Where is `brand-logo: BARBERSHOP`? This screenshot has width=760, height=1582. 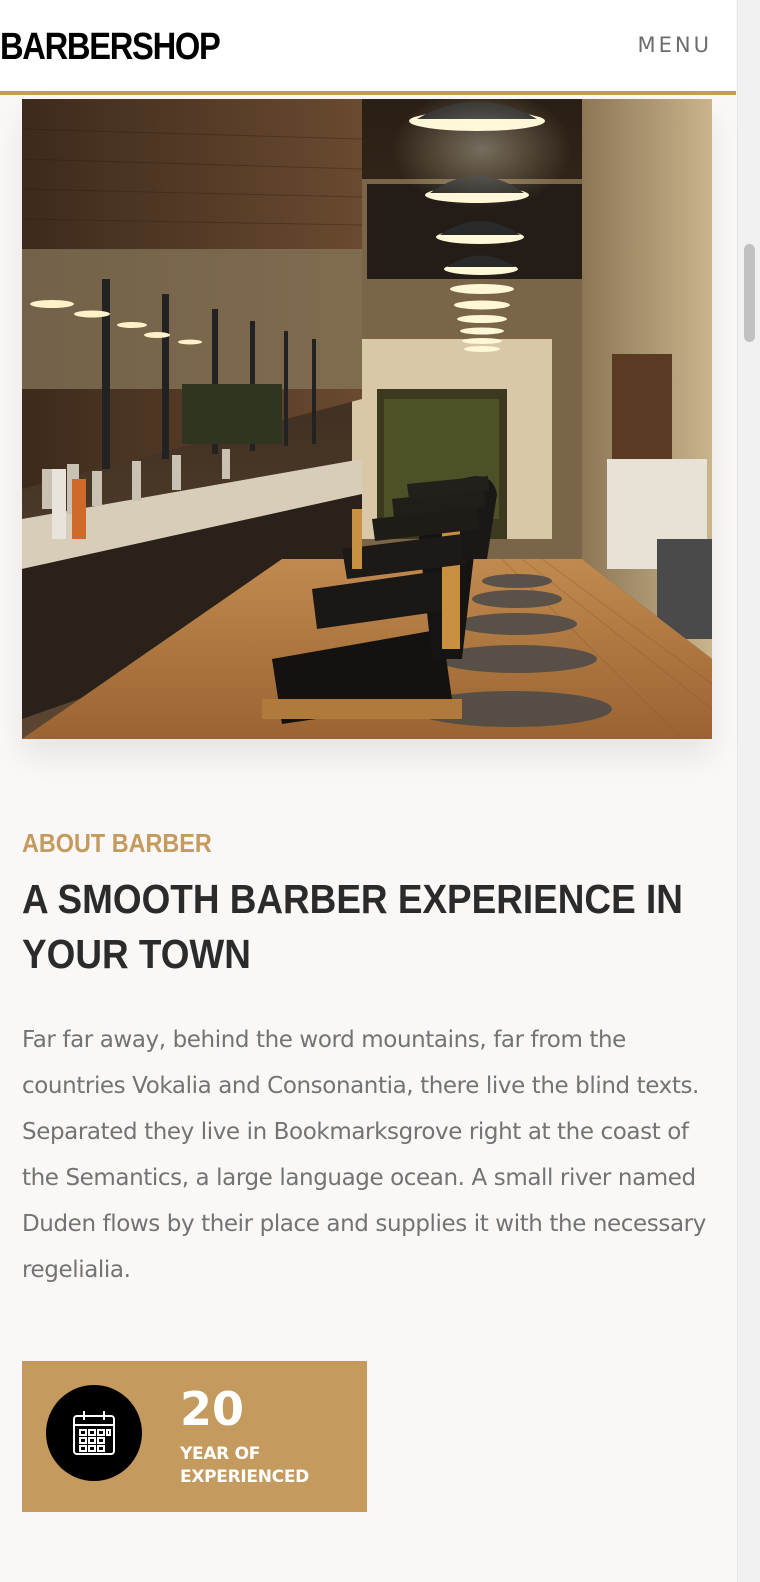 brand-logo: BARBERSHOP is located at coordinates (110, 47).